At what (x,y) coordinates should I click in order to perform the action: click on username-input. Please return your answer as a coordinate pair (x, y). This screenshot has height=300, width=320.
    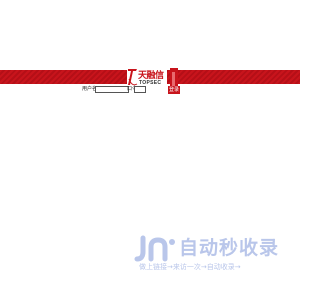
    Looking at the image, I should click on (112, 89).